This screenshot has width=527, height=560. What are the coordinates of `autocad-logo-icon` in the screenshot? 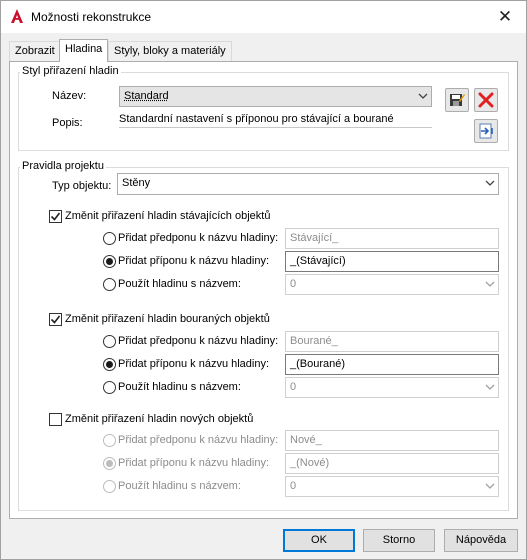 It's located at (17, 16).